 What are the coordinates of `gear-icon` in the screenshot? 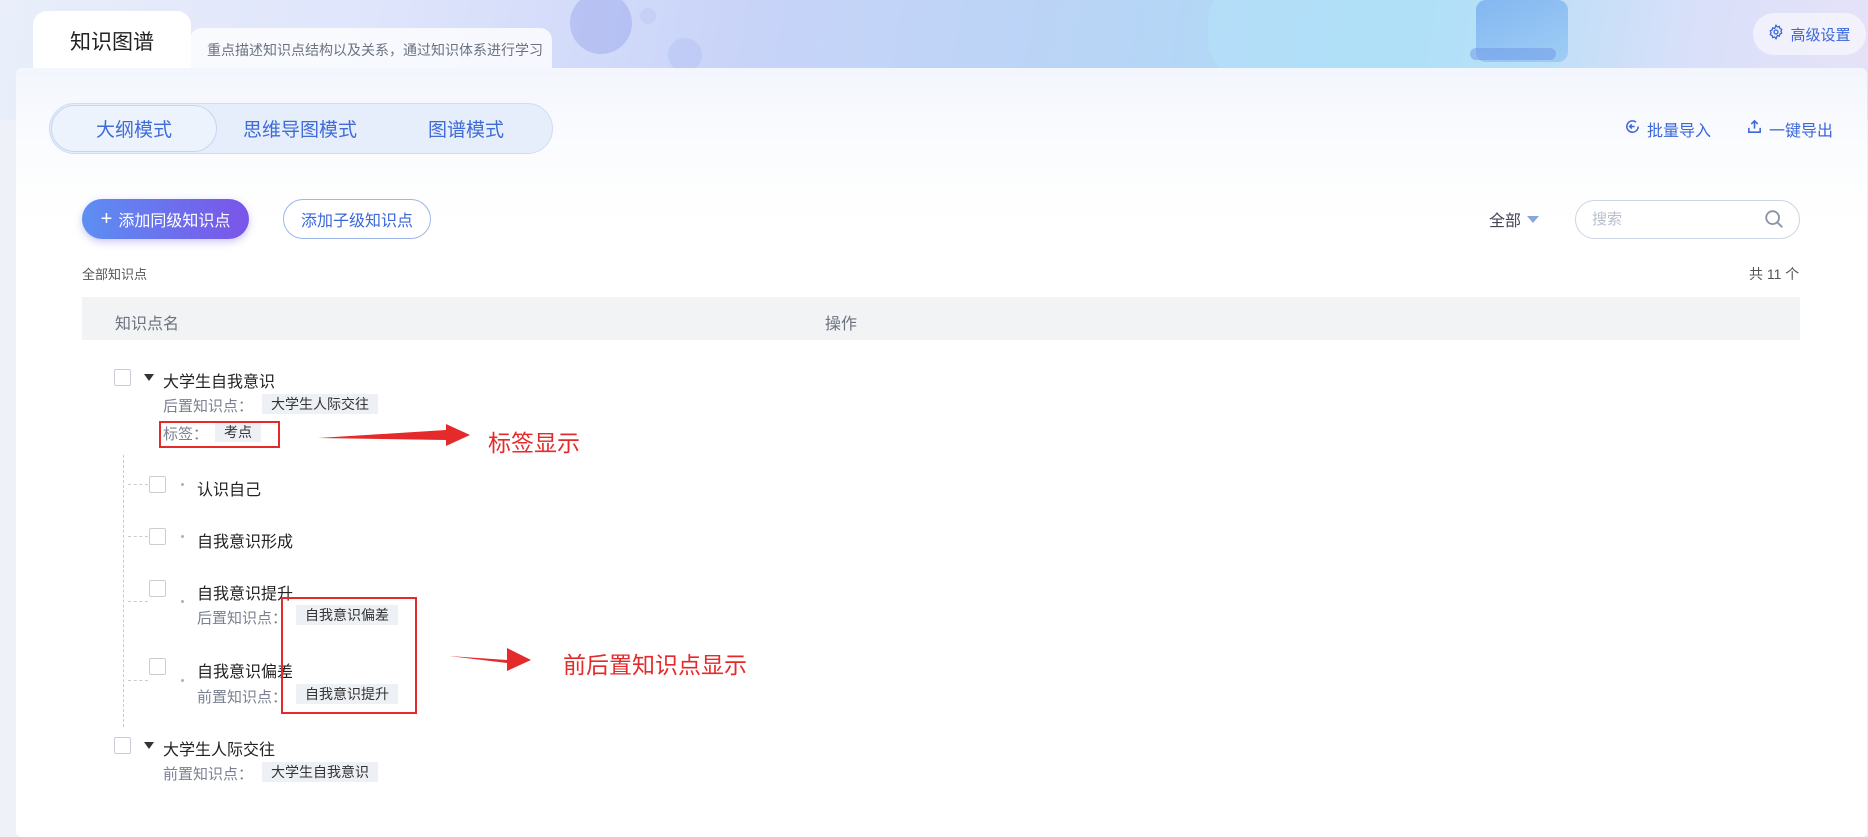 It's located at (1776, 34).